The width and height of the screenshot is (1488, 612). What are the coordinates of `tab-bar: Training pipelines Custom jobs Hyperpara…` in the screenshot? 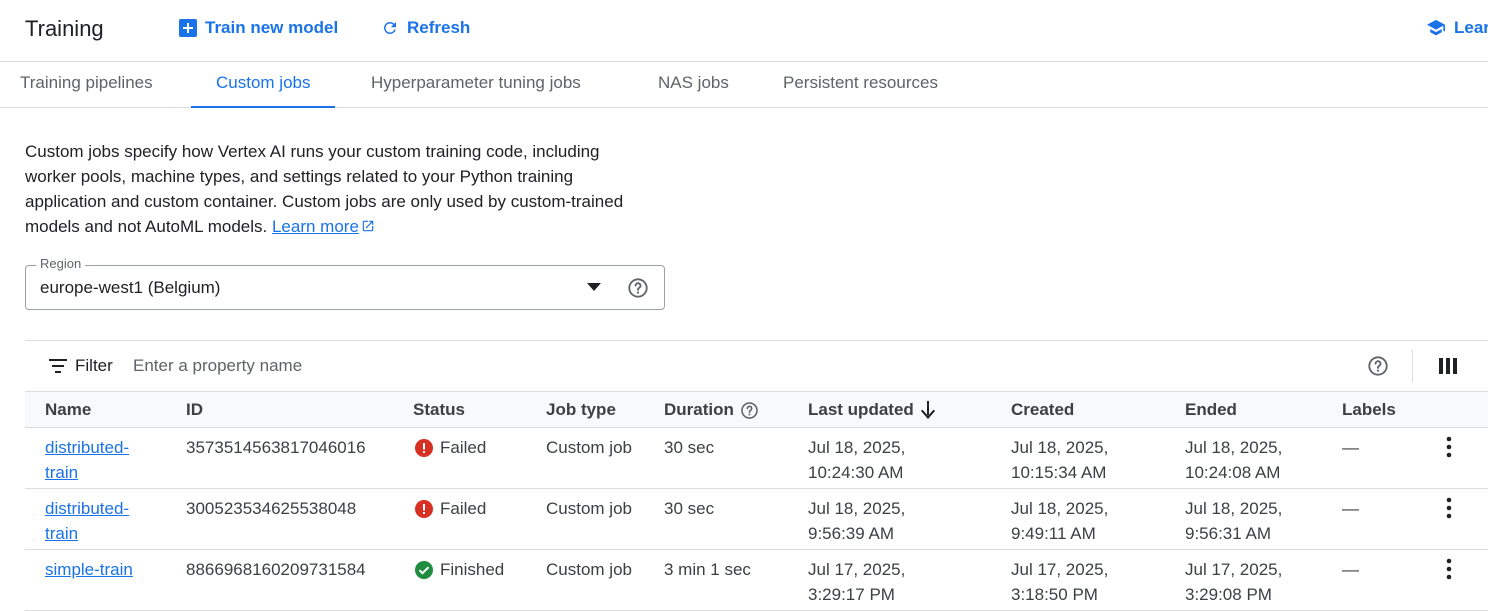 It's located at (744, 85).